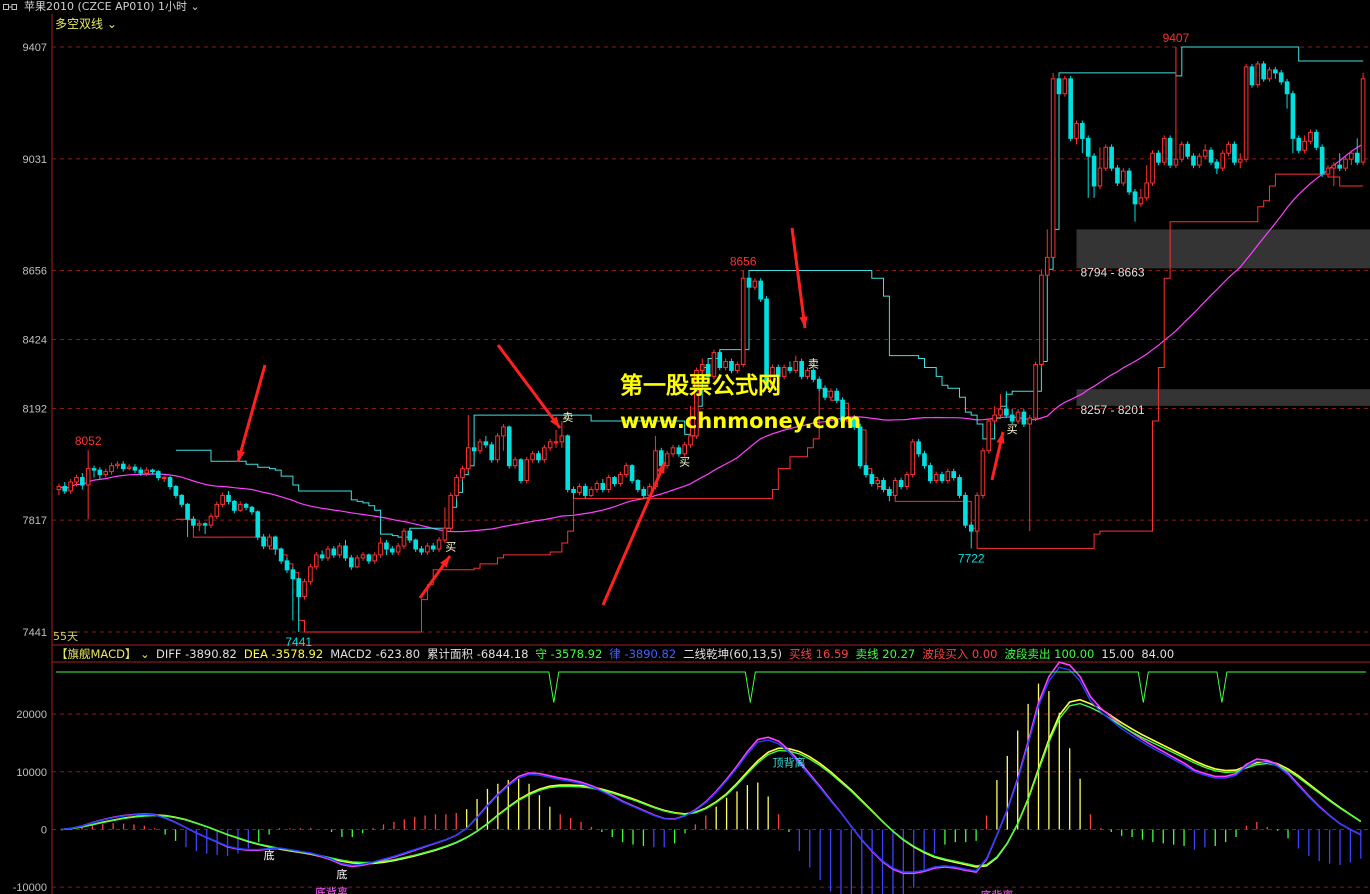  What do you see at coordinates (35, 521) in the screenshot?
I see `y-tick-label: 7817` at bounding box center [35, 521].